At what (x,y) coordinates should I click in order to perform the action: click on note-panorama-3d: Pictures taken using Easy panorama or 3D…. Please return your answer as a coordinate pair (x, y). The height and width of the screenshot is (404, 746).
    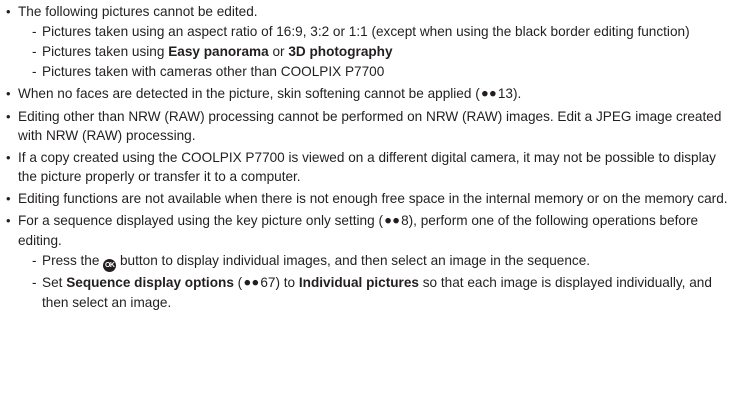
    Looking at the image, I should click on (378, 51).